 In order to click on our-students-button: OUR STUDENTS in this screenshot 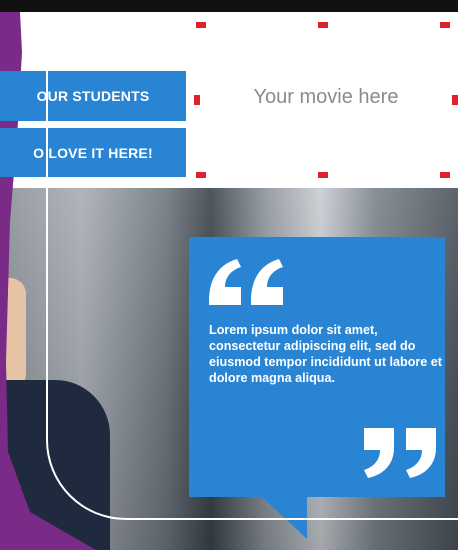, I will do `click(93, 96)`.